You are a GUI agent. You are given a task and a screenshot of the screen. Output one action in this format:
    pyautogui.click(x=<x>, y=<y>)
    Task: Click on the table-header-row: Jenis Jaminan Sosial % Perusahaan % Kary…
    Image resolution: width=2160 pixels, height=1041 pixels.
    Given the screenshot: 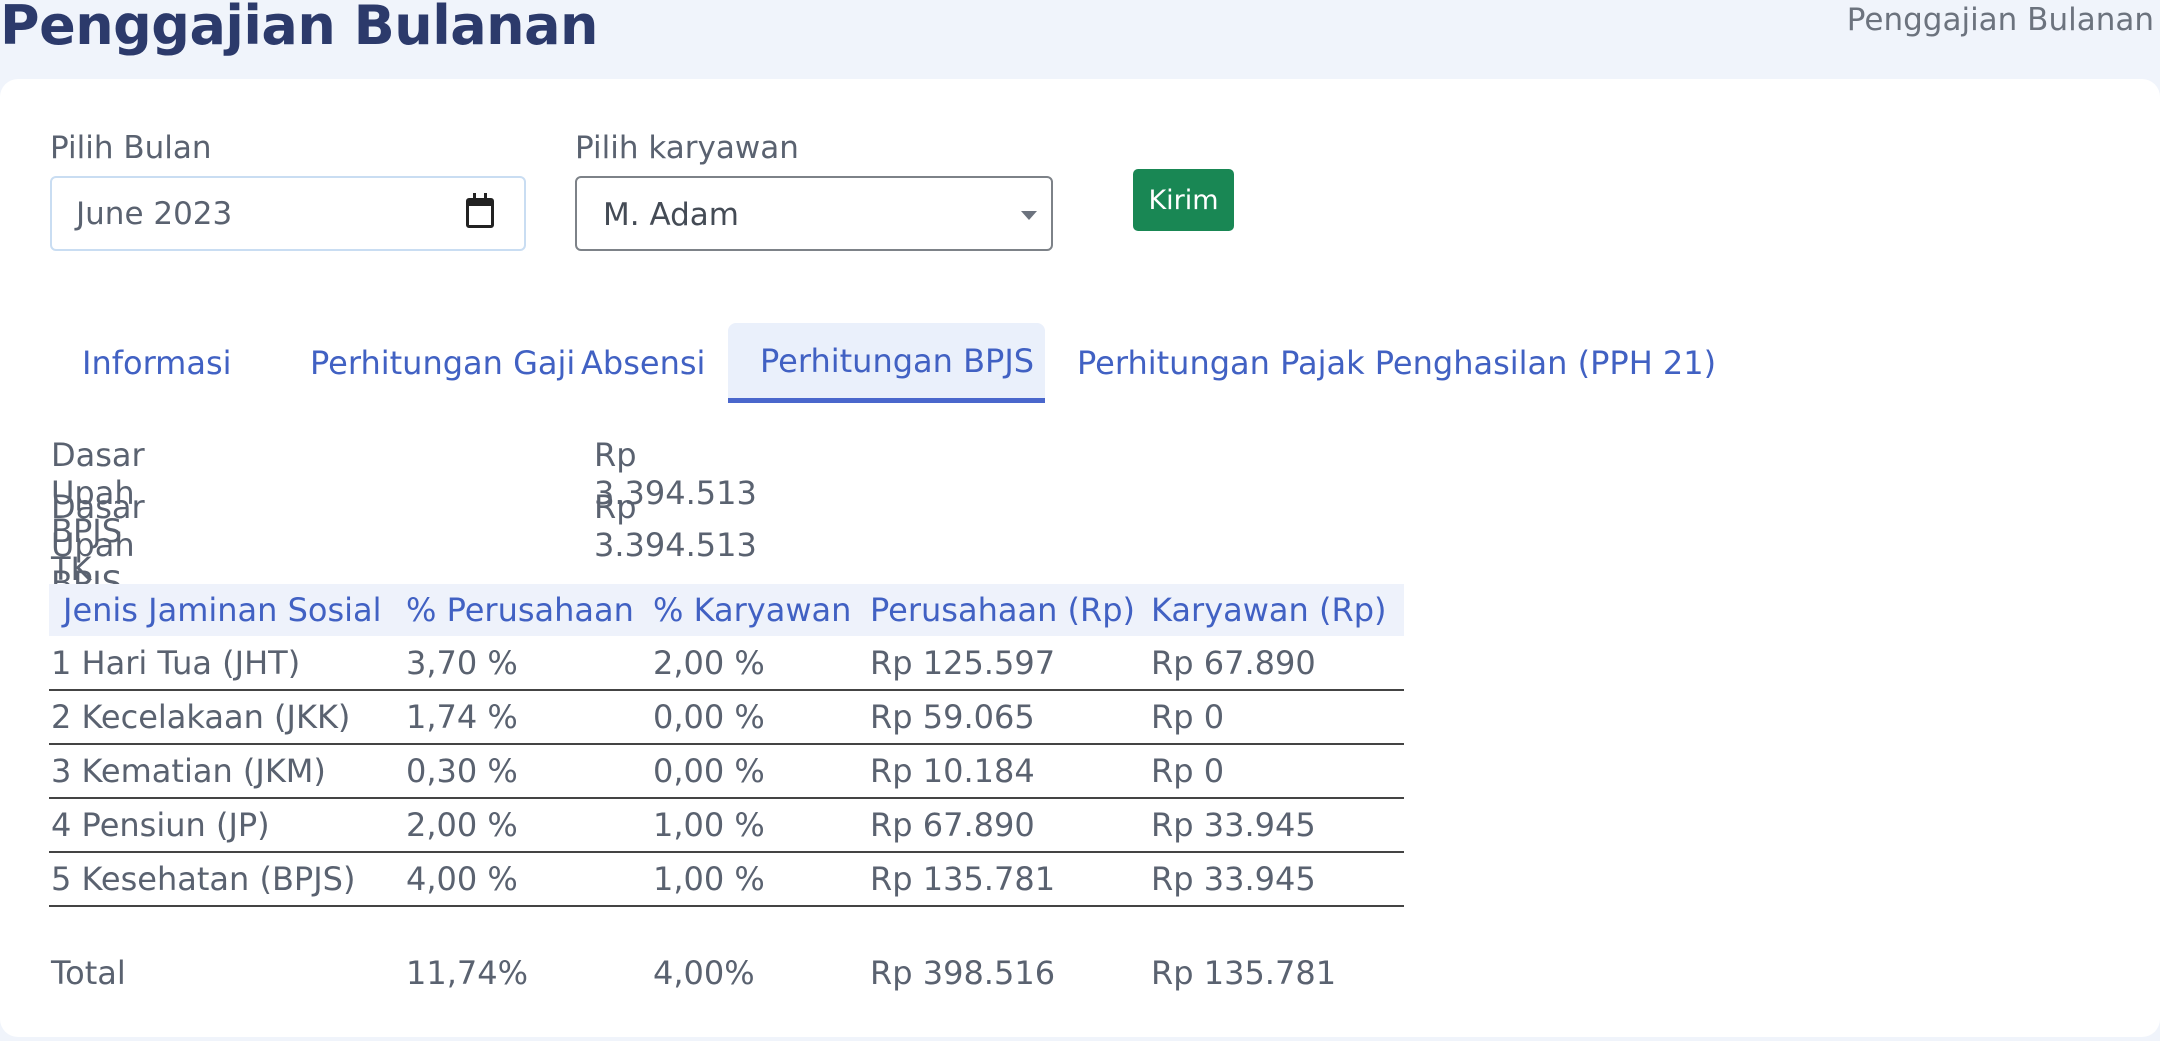 What is the action you would take?
    pyautogui.click(x=726, y=610)
    